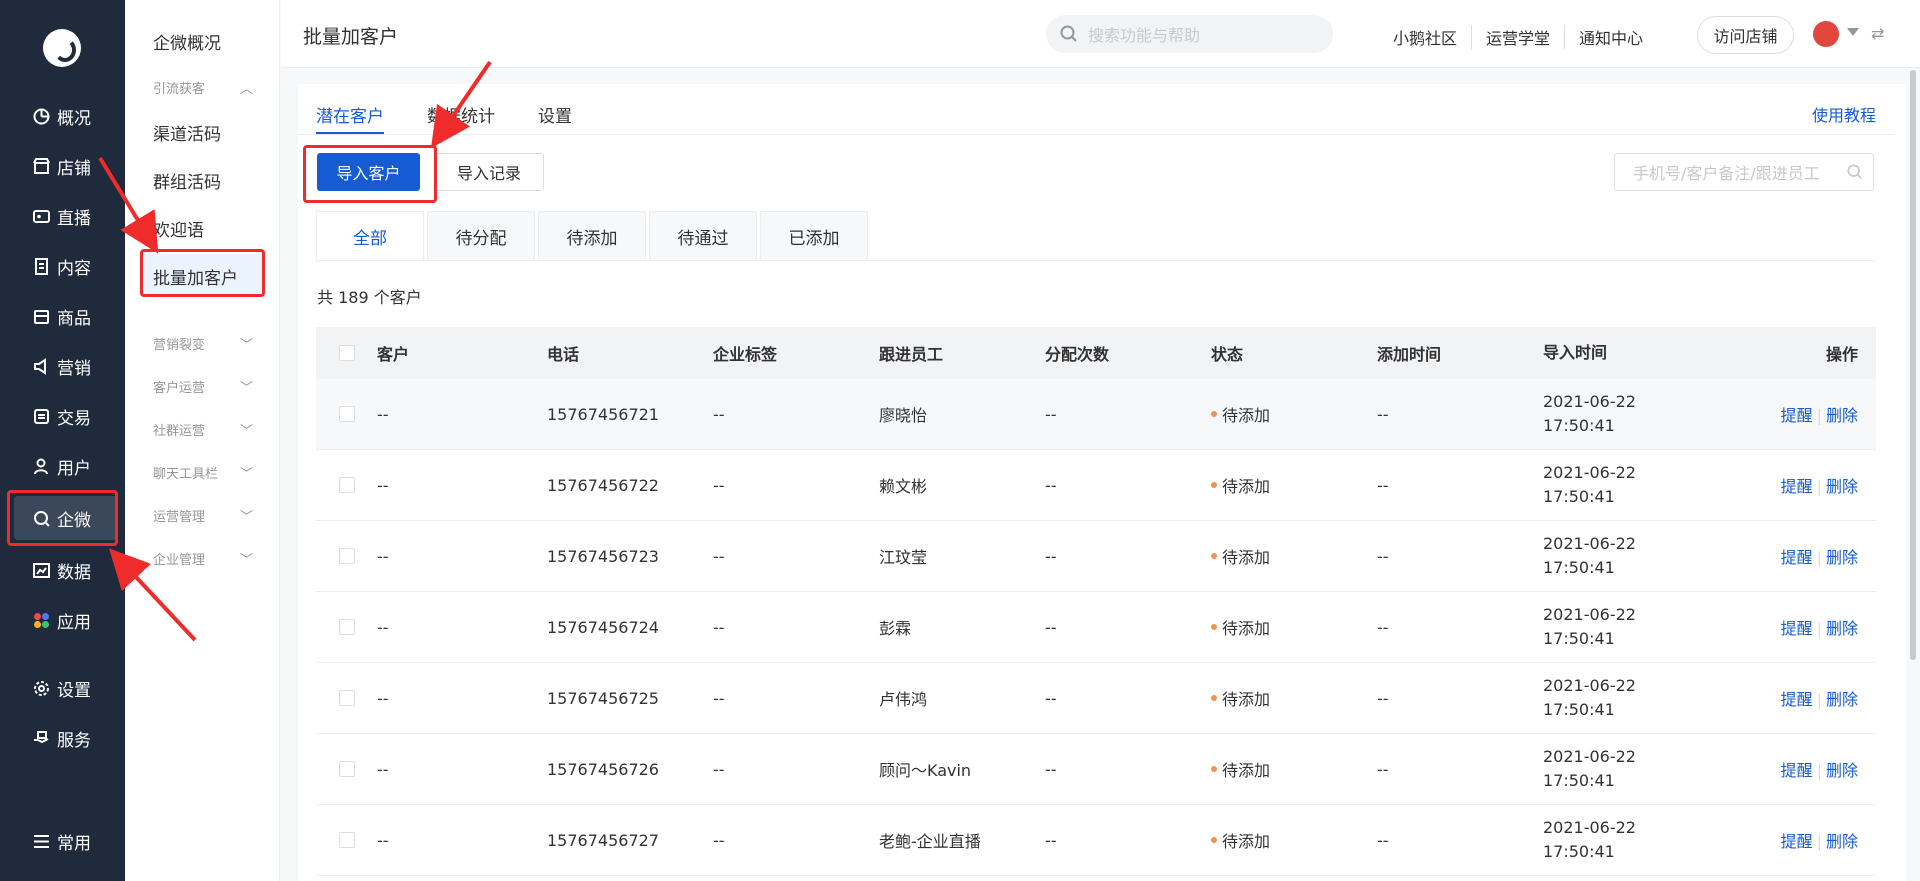 The image size is (1920, 881). Describe the element at coordinates (203, 87) in the screenshot. I see `nav2-group-lead: 引流获客 ︿` at that location.